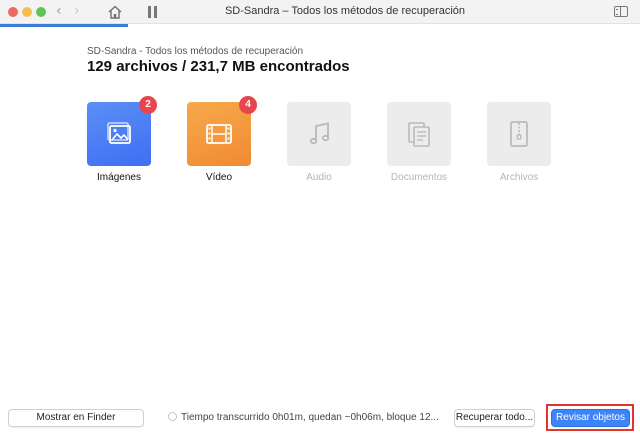  I want to click on category-documents-tile, so click(419, 134).